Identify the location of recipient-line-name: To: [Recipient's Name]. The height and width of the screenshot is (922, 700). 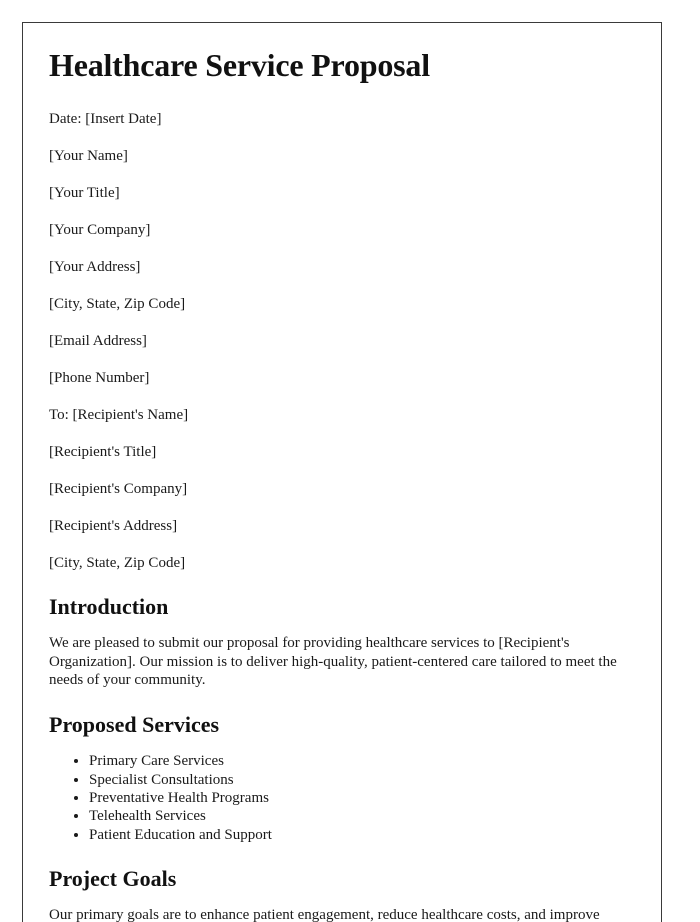
(119, 414).